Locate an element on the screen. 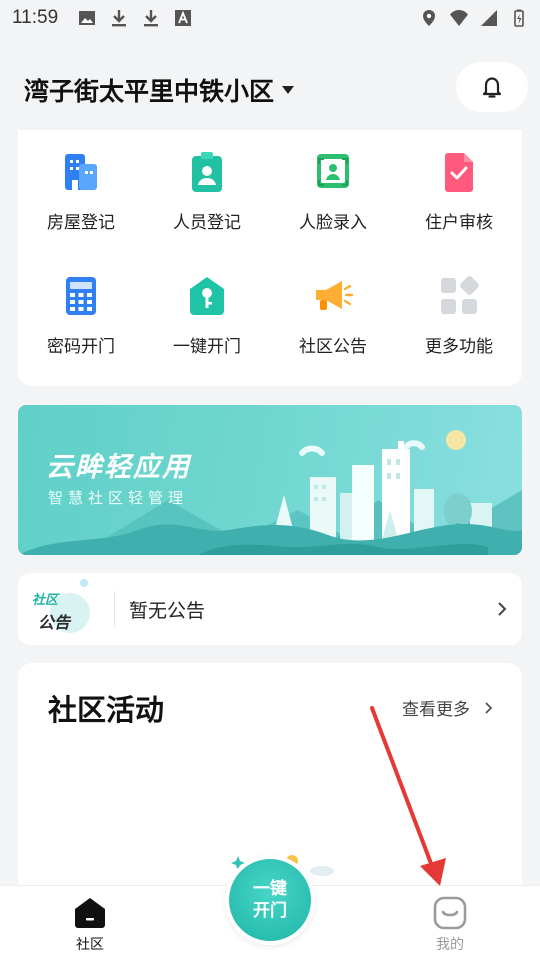  building-icon is located at coordinates (81, 172).